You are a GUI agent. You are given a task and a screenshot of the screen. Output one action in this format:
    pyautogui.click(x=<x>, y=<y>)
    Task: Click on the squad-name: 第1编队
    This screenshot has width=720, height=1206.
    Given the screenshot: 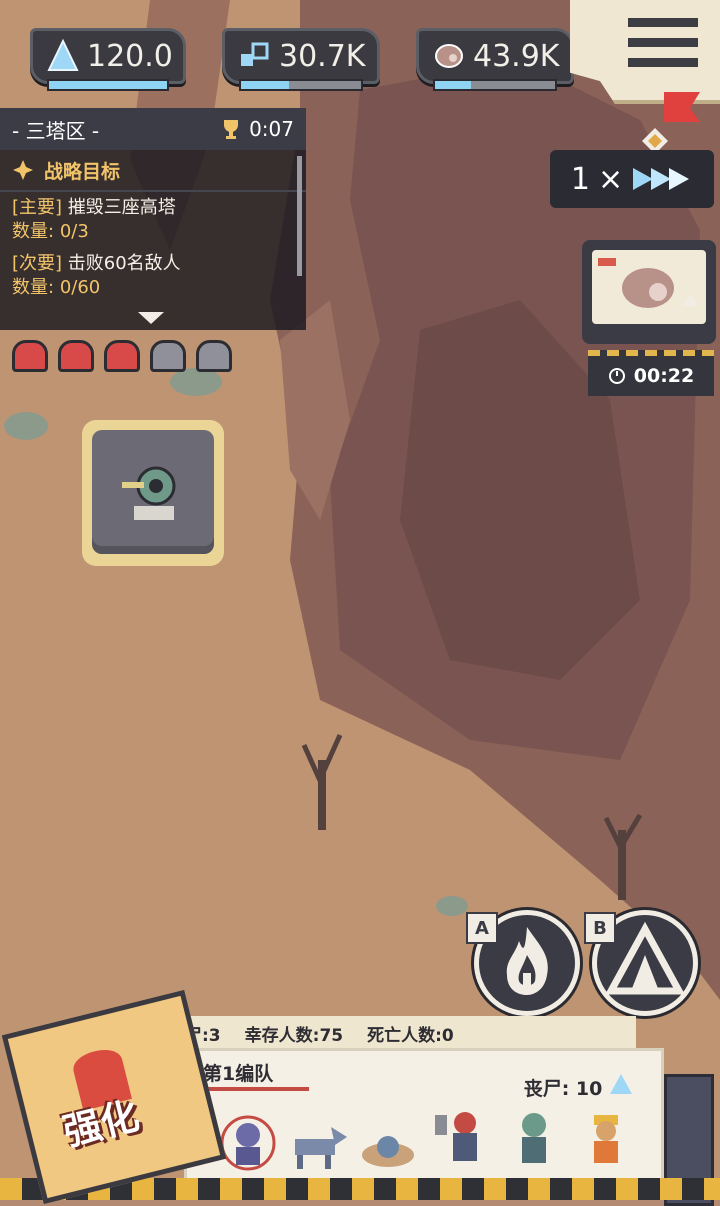 What is the action you would take?
    pyautogui.click(x=238, y=1074)
    